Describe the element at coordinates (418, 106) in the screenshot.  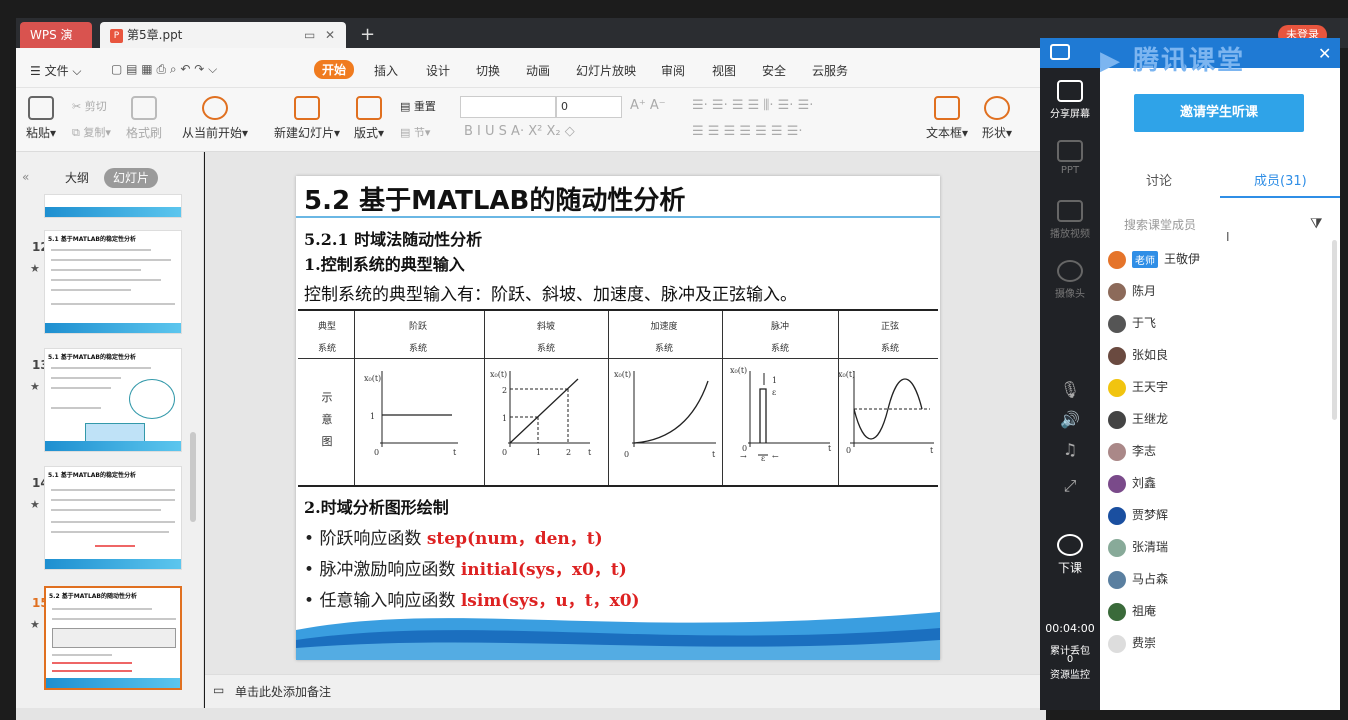
I see `reset-button: ▤ 重置` at that location.